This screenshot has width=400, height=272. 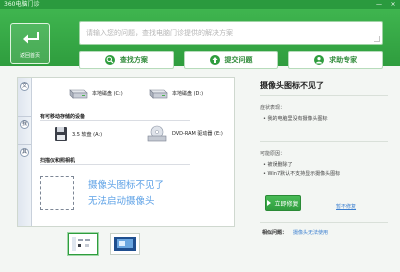 I want to click on cause-item: • 被误删除了, so click(x=278, y=165).